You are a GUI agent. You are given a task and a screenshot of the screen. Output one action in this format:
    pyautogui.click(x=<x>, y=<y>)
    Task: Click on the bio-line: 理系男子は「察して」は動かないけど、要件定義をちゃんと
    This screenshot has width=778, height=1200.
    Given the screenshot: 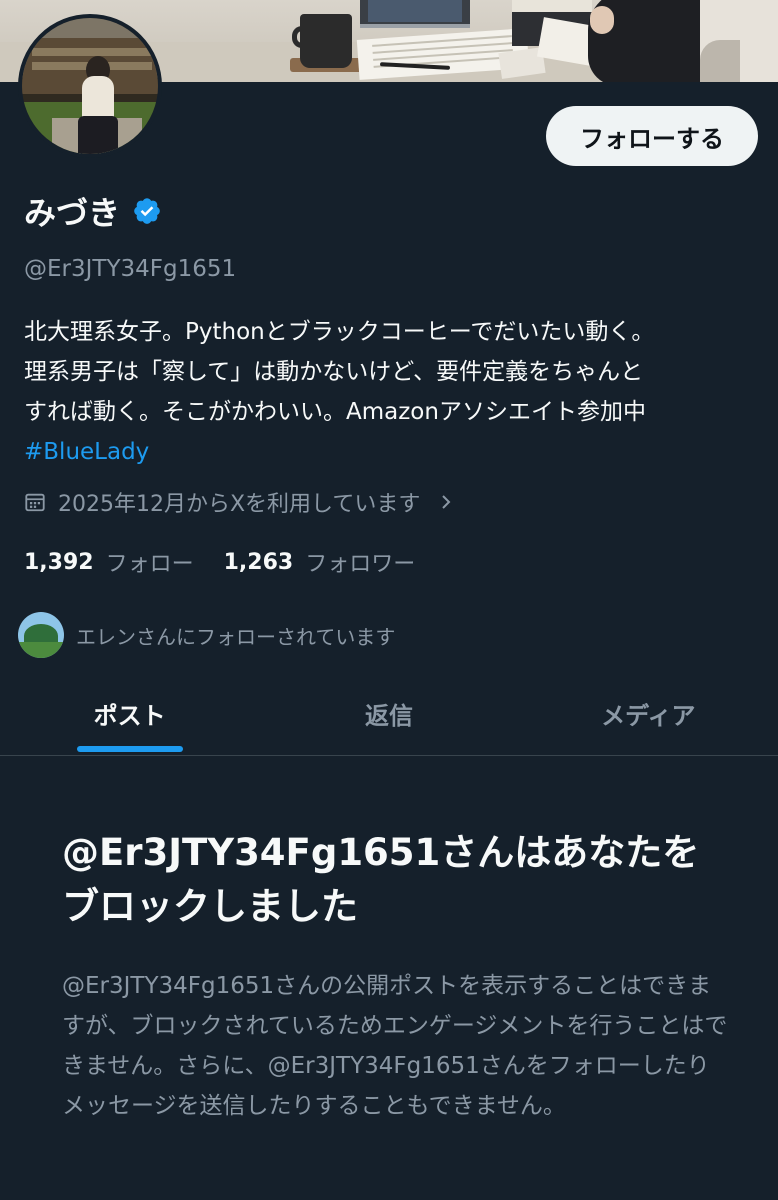 What is the action you would take?
    pyautogui.click(x=334, y=372)
    